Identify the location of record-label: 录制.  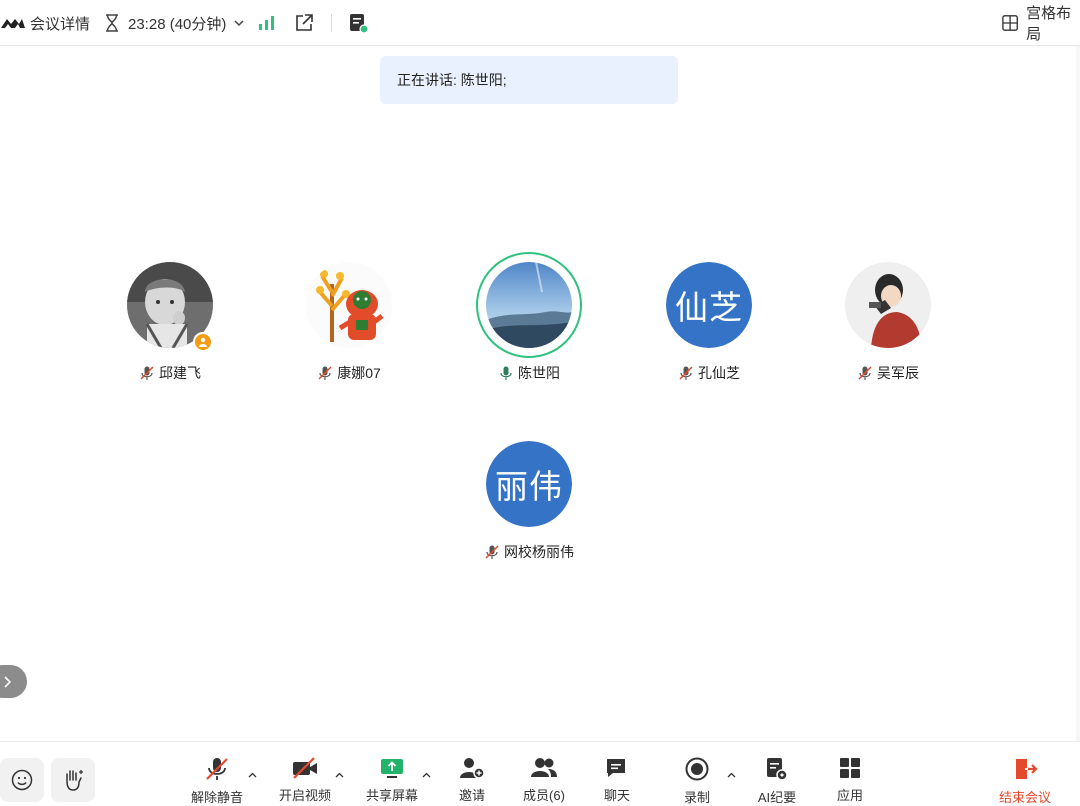
(696, 797).